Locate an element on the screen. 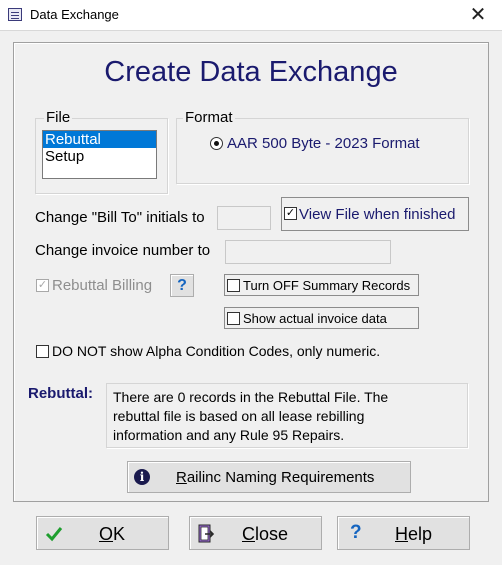  invoice-data-checkbox is located at coordinates (233, 318).